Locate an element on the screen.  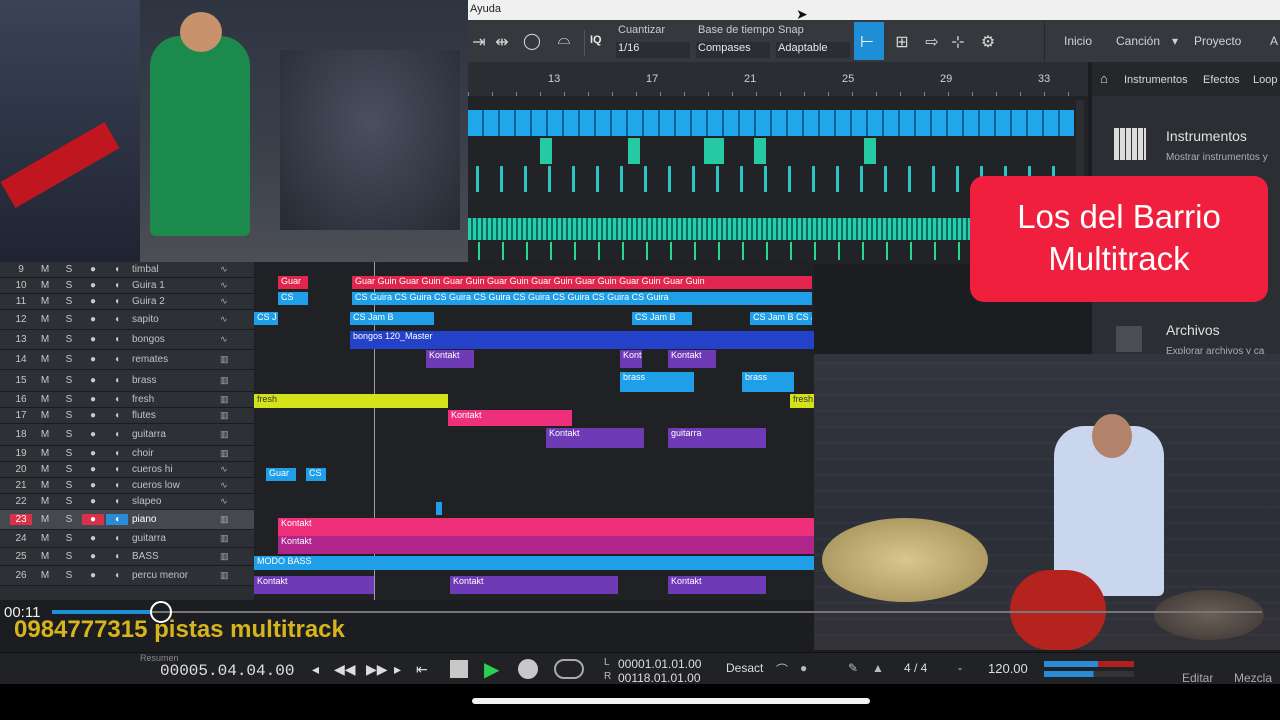
track-row: 20 M S ● ◖ cueros hi ∿ is located at coordinates (127, 470).